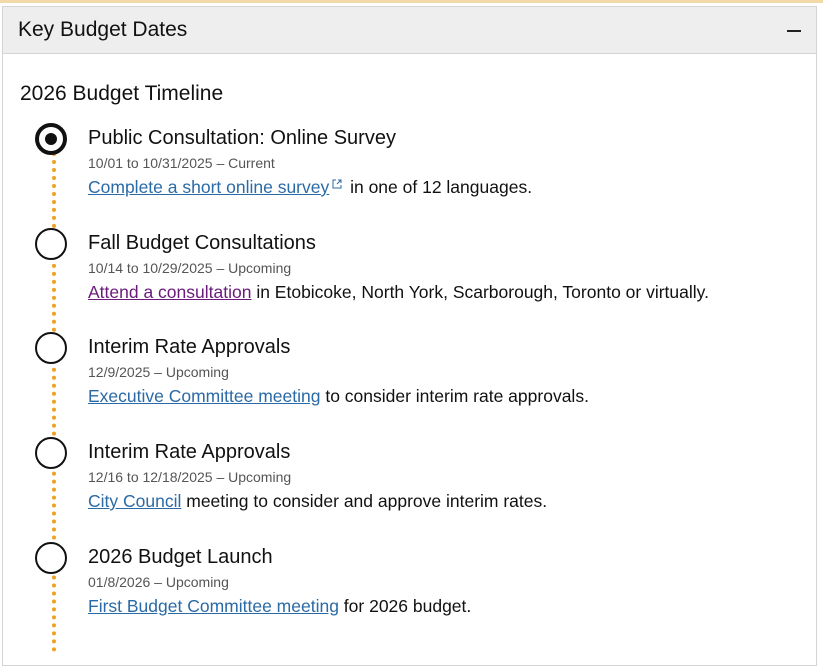  I want to click on online-survey-link: Complete a short online survey, so click(208, 187).